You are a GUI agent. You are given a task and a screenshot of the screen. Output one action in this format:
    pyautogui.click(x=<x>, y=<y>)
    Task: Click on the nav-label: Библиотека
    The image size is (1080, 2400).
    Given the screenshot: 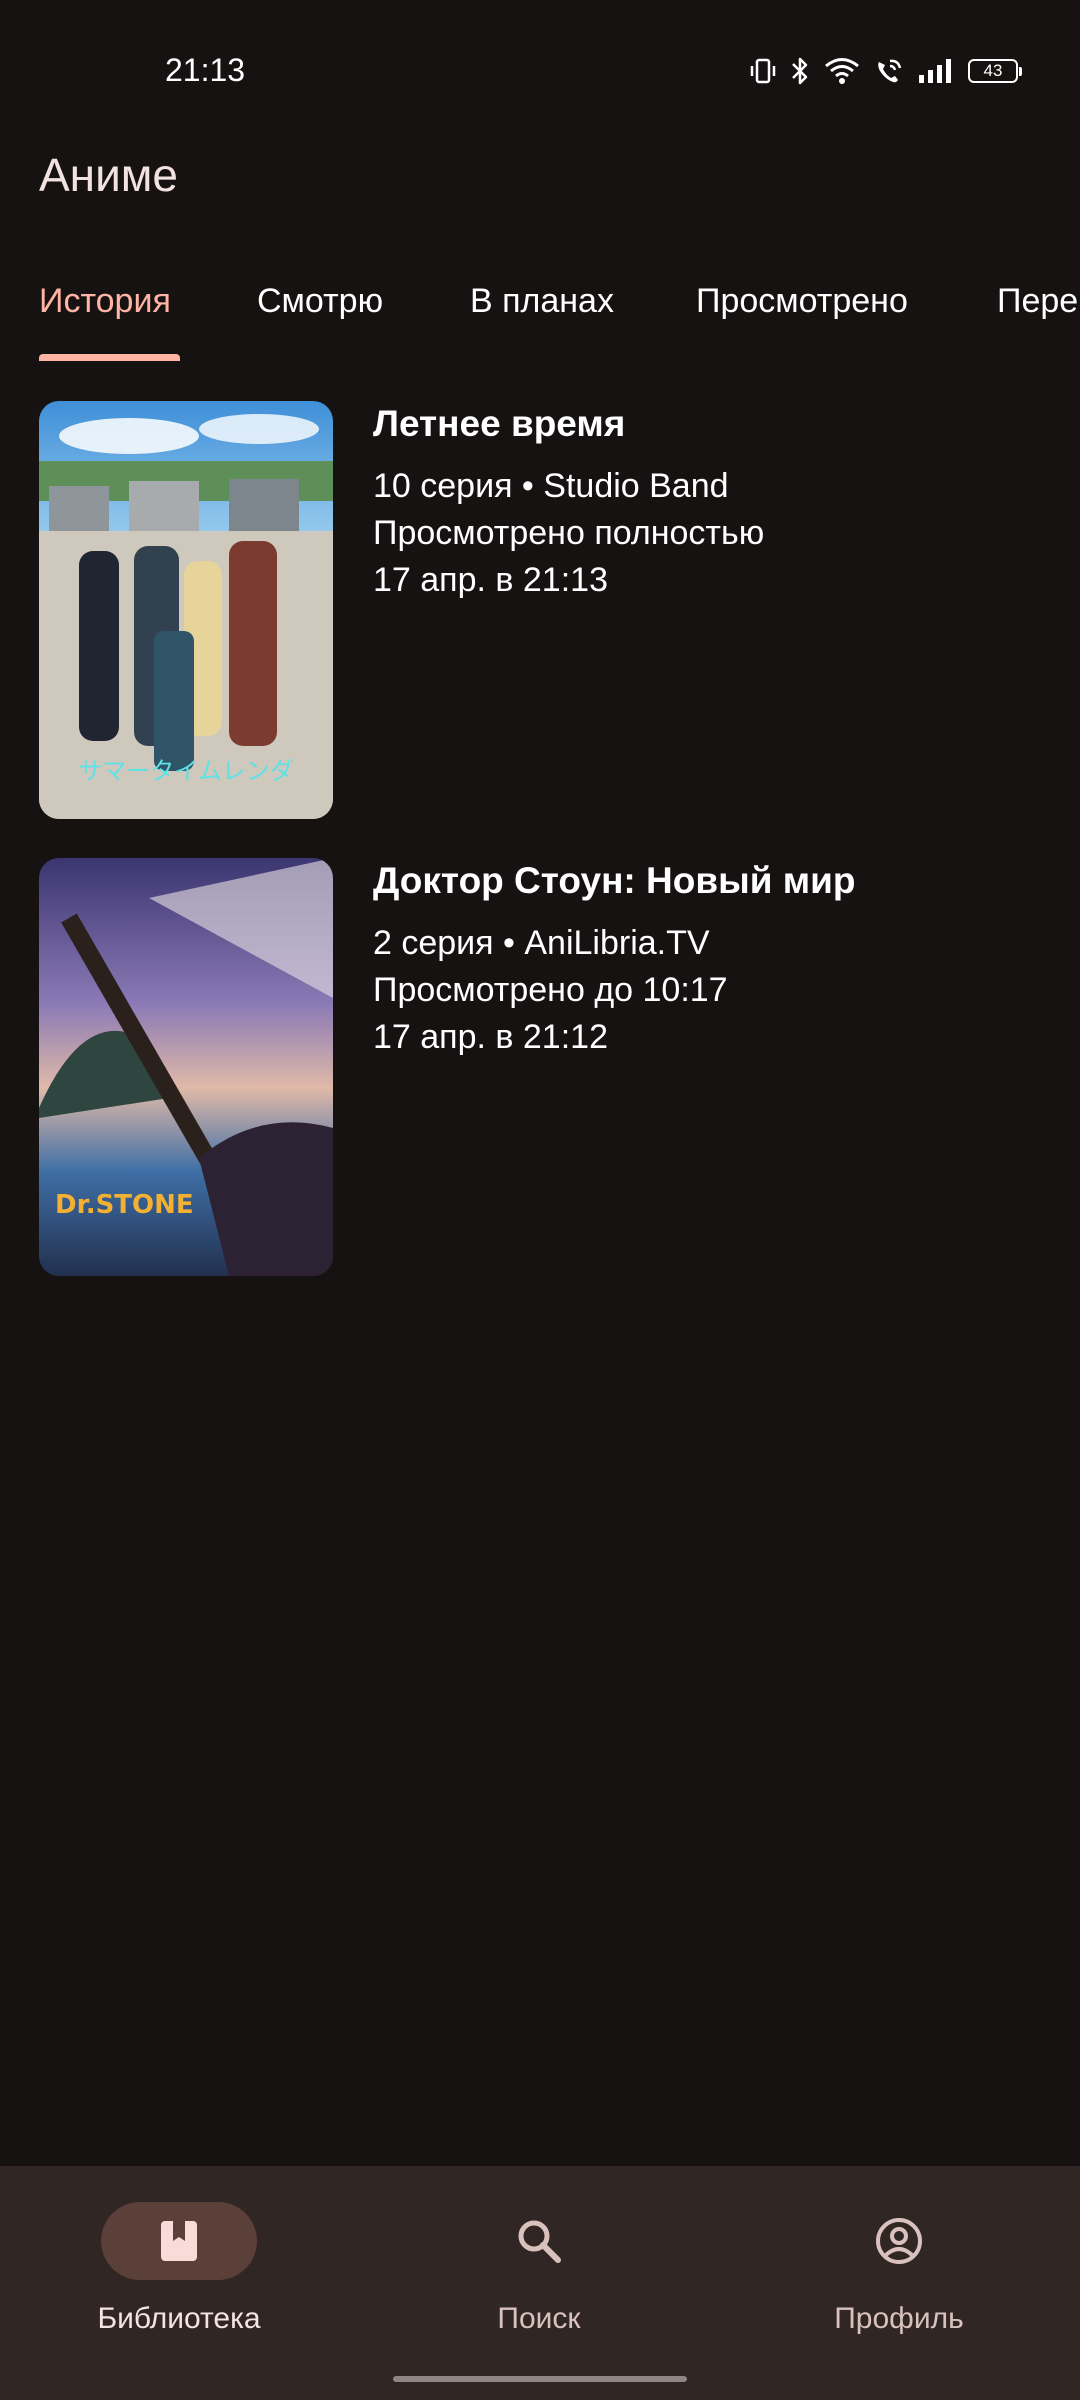 What is the action you would take?
    pyautogui.click(x=179, y=2318)
    